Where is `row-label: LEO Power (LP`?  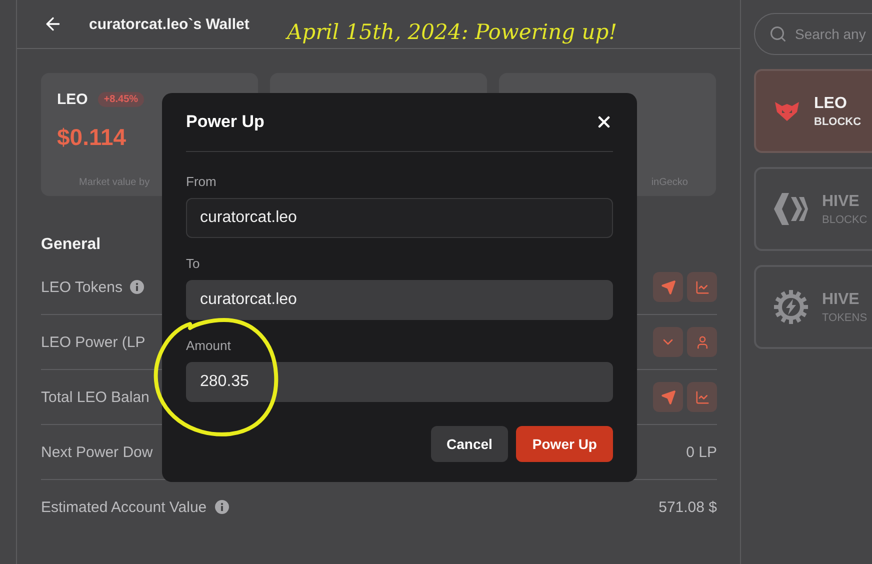 row-label: LEO Power (LP is located at coordinates (93, 342).